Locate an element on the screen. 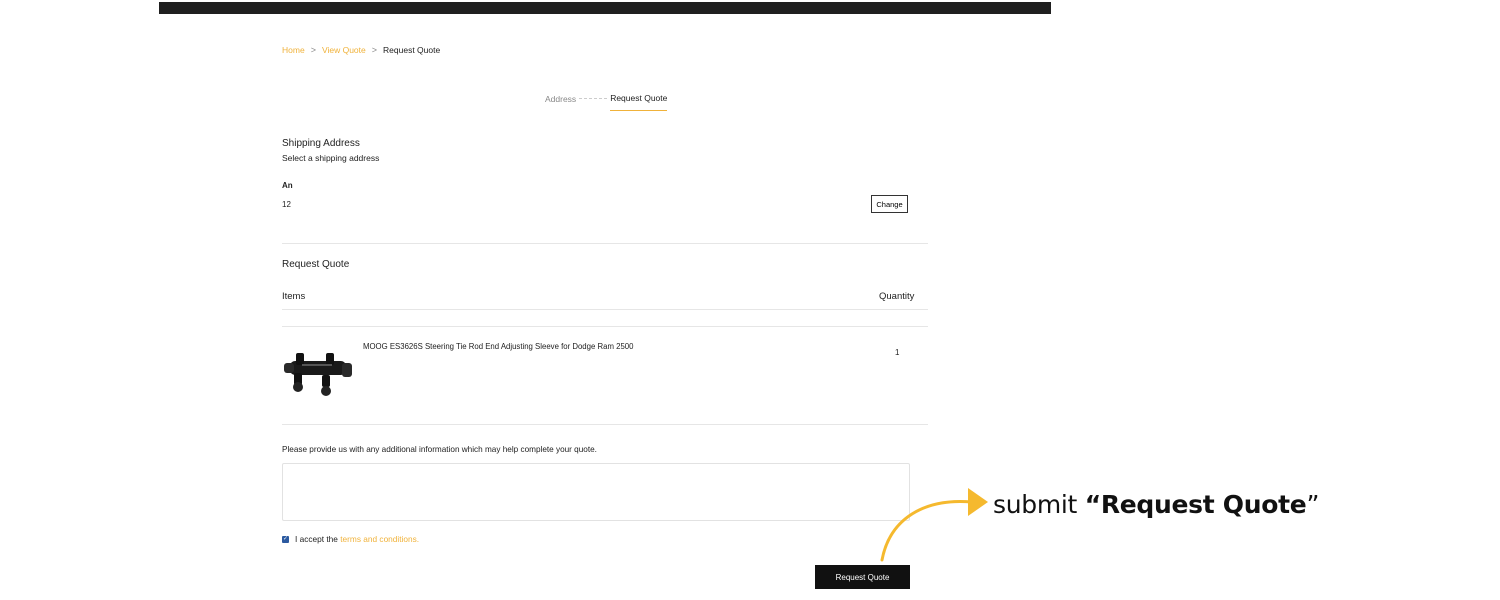  checkout-steps: Address Request Quote is located at coordinates (606, 98).